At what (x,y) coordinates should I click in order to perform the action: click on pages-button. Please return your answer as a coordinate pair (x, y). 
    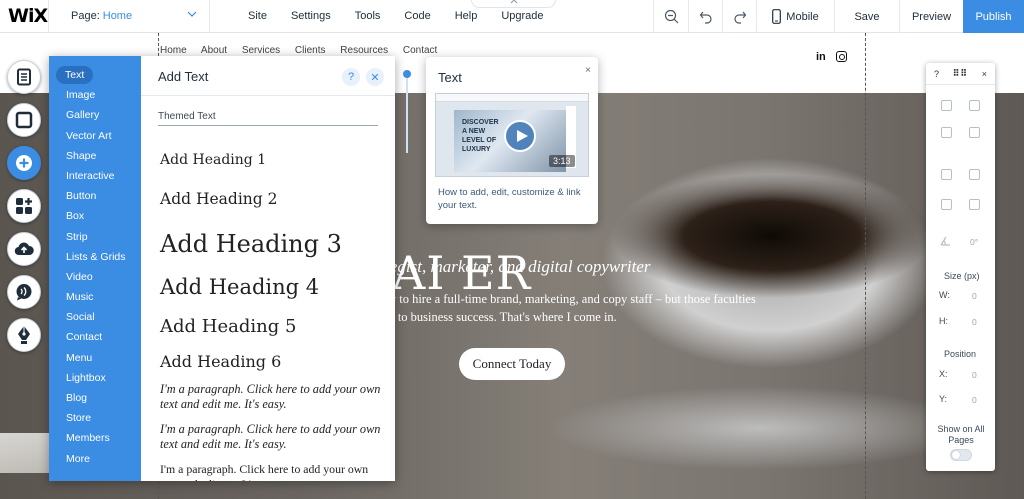
    Looking at the image, I should click on (24, 77).